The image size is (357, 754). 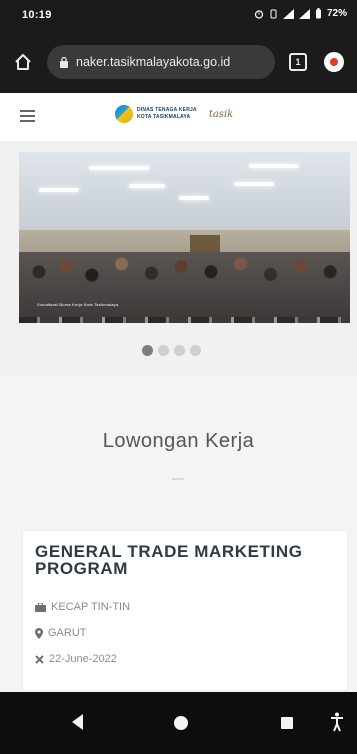 I want to click on logo-text: DINAS TENAGA KERJA KOTA TASIKMALAYA, so click(x=167, y=114).